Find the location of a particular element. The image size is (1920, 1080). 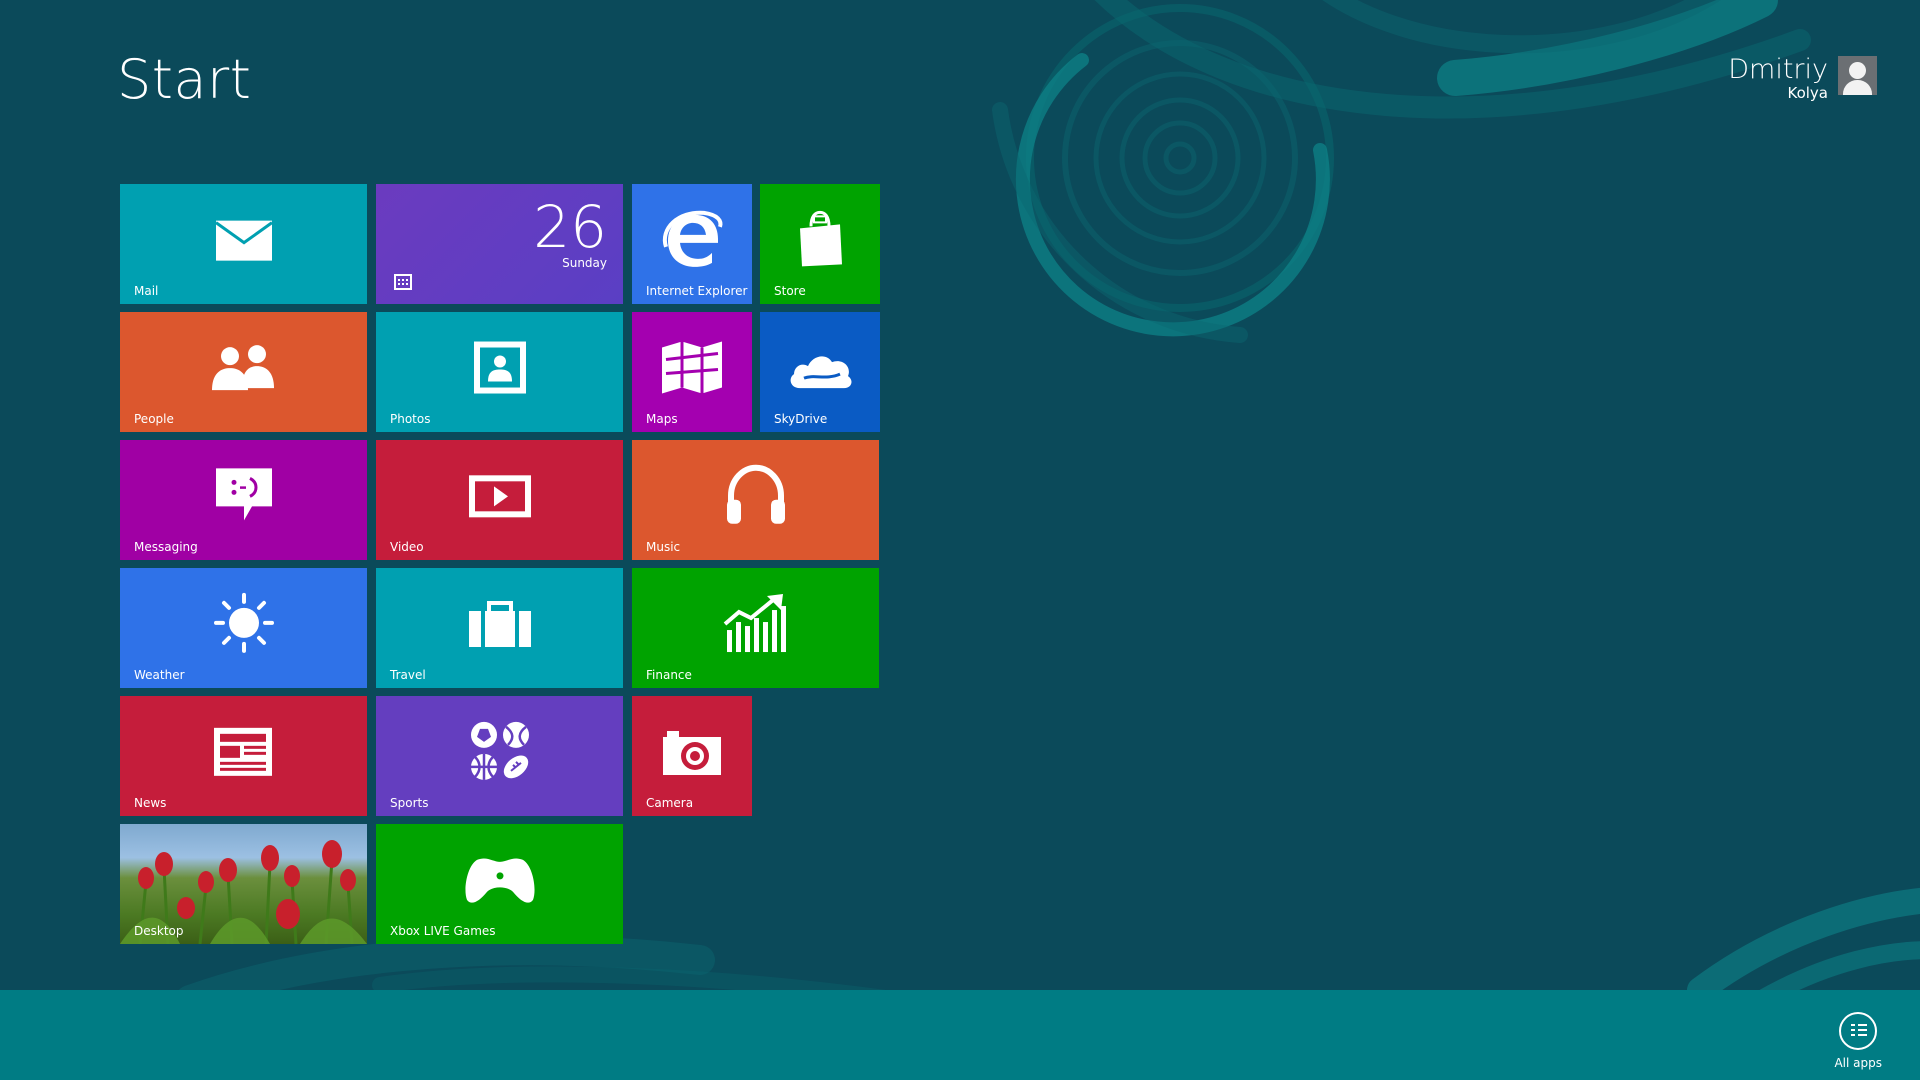

tile-photos: Photos is located at coordinates (499, 372).